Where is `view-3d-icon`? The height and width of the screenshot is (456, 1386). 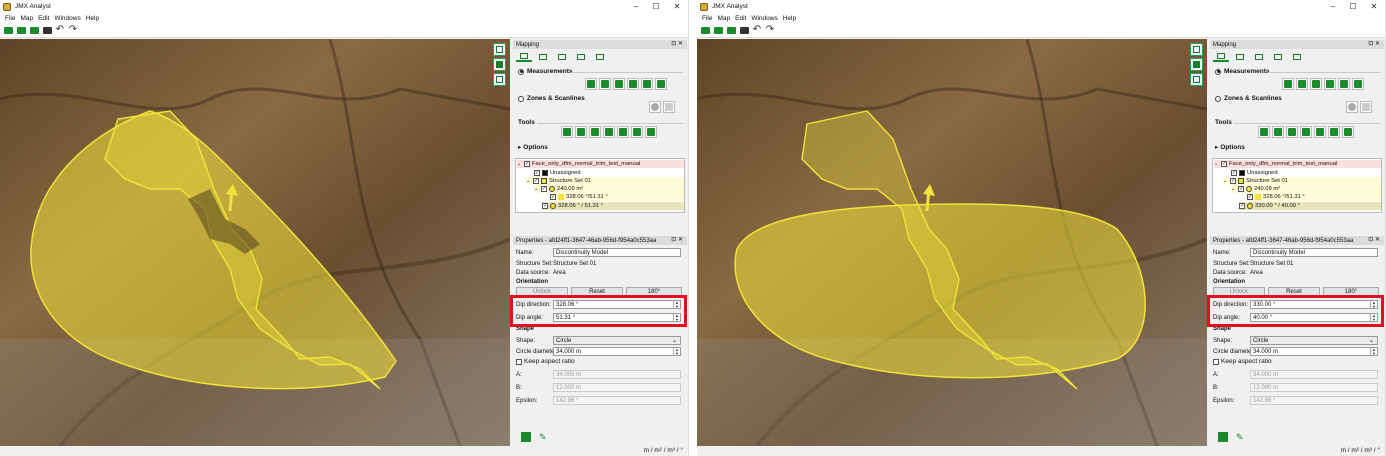
view-3d-icon is located at coordinates (1196, 49).